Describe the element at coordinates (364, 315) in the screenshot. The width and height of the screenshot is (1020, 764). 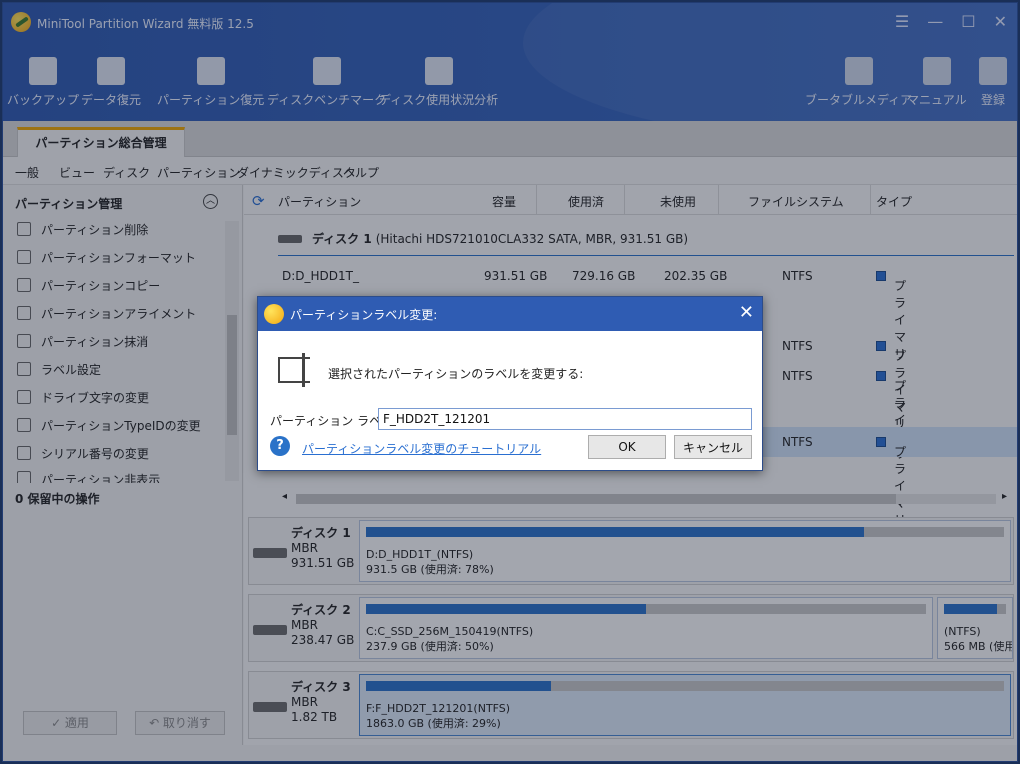
I see `dialog-title: パーティションラベル変更:` at that location.